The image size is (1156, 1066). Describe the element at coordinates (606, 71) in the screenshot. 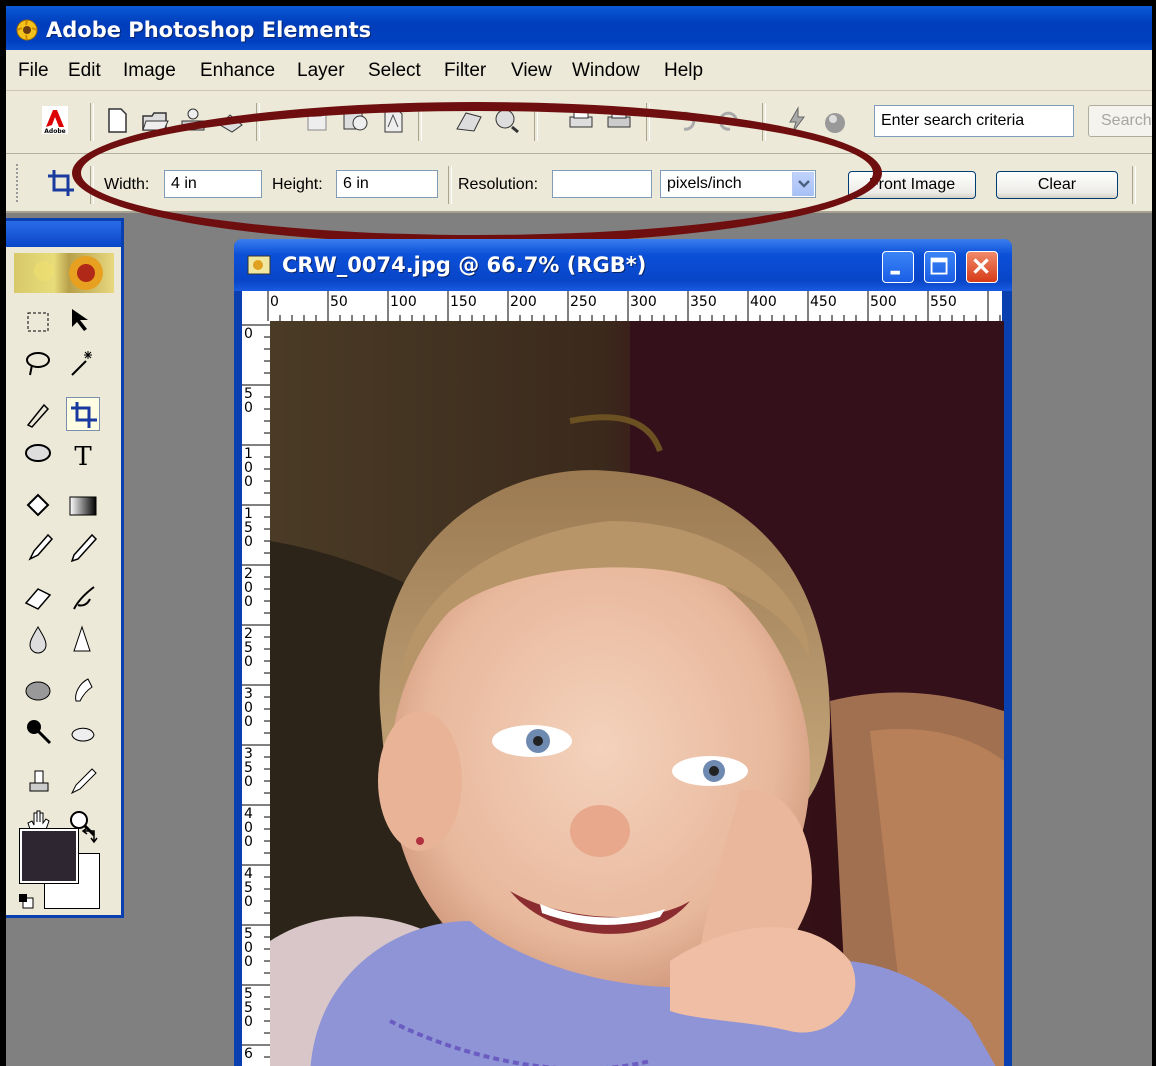

I see `menu-window: Window` at that location.